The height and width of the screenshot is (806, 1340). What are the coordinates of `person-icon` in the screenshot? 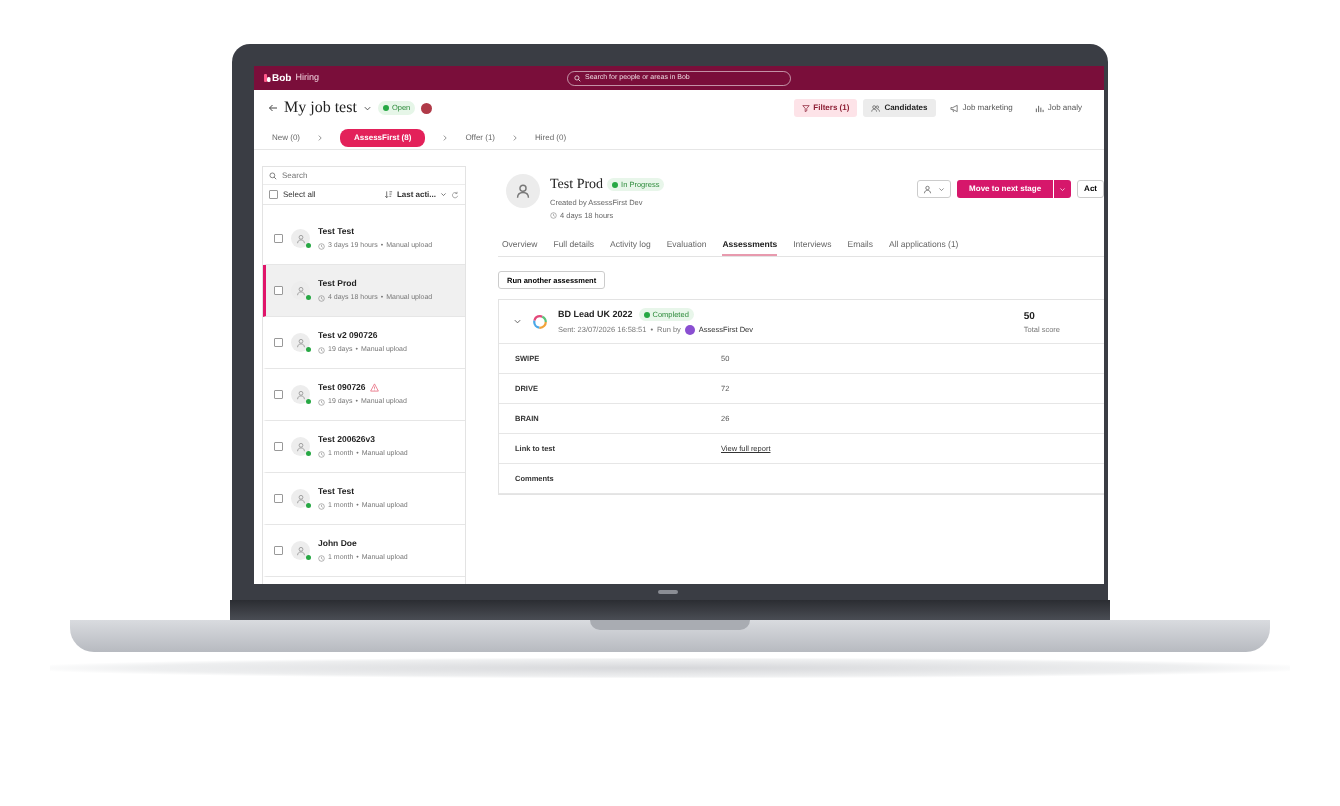 It's located at (523, 191).